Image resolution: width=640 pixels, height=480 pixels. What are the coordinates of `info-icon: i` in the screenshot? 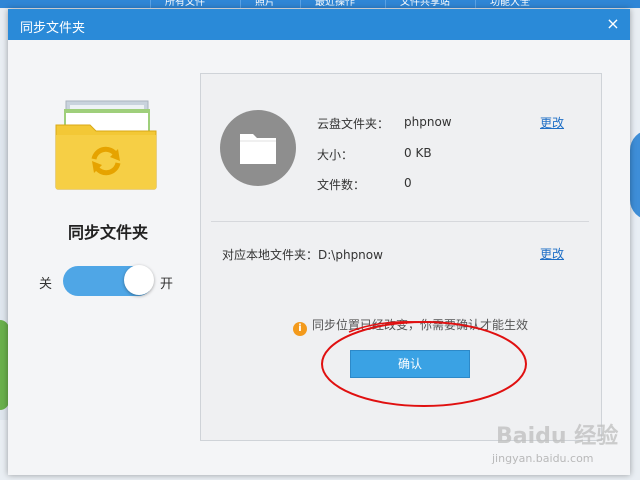 It's located at (300, 329).